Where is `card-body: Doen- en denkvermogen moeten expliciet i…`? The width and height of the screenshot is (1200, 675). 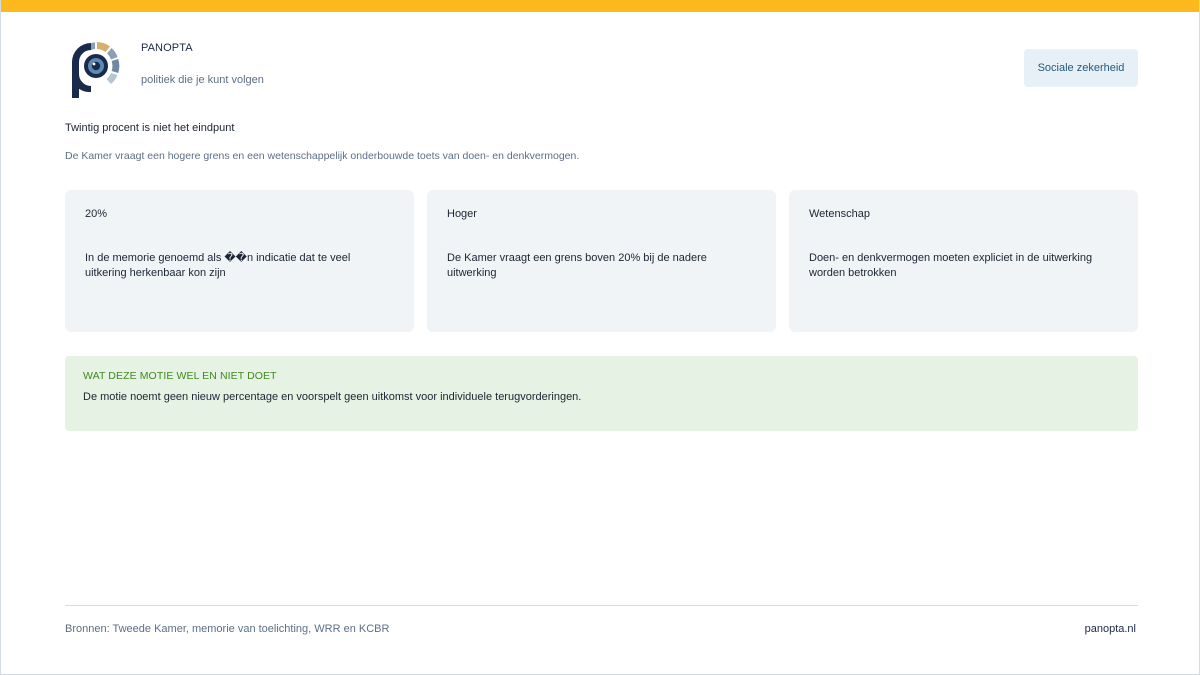 card-body: Doen- en denkvermogen moeten expliciet i… is located at coordinates (951, 265).